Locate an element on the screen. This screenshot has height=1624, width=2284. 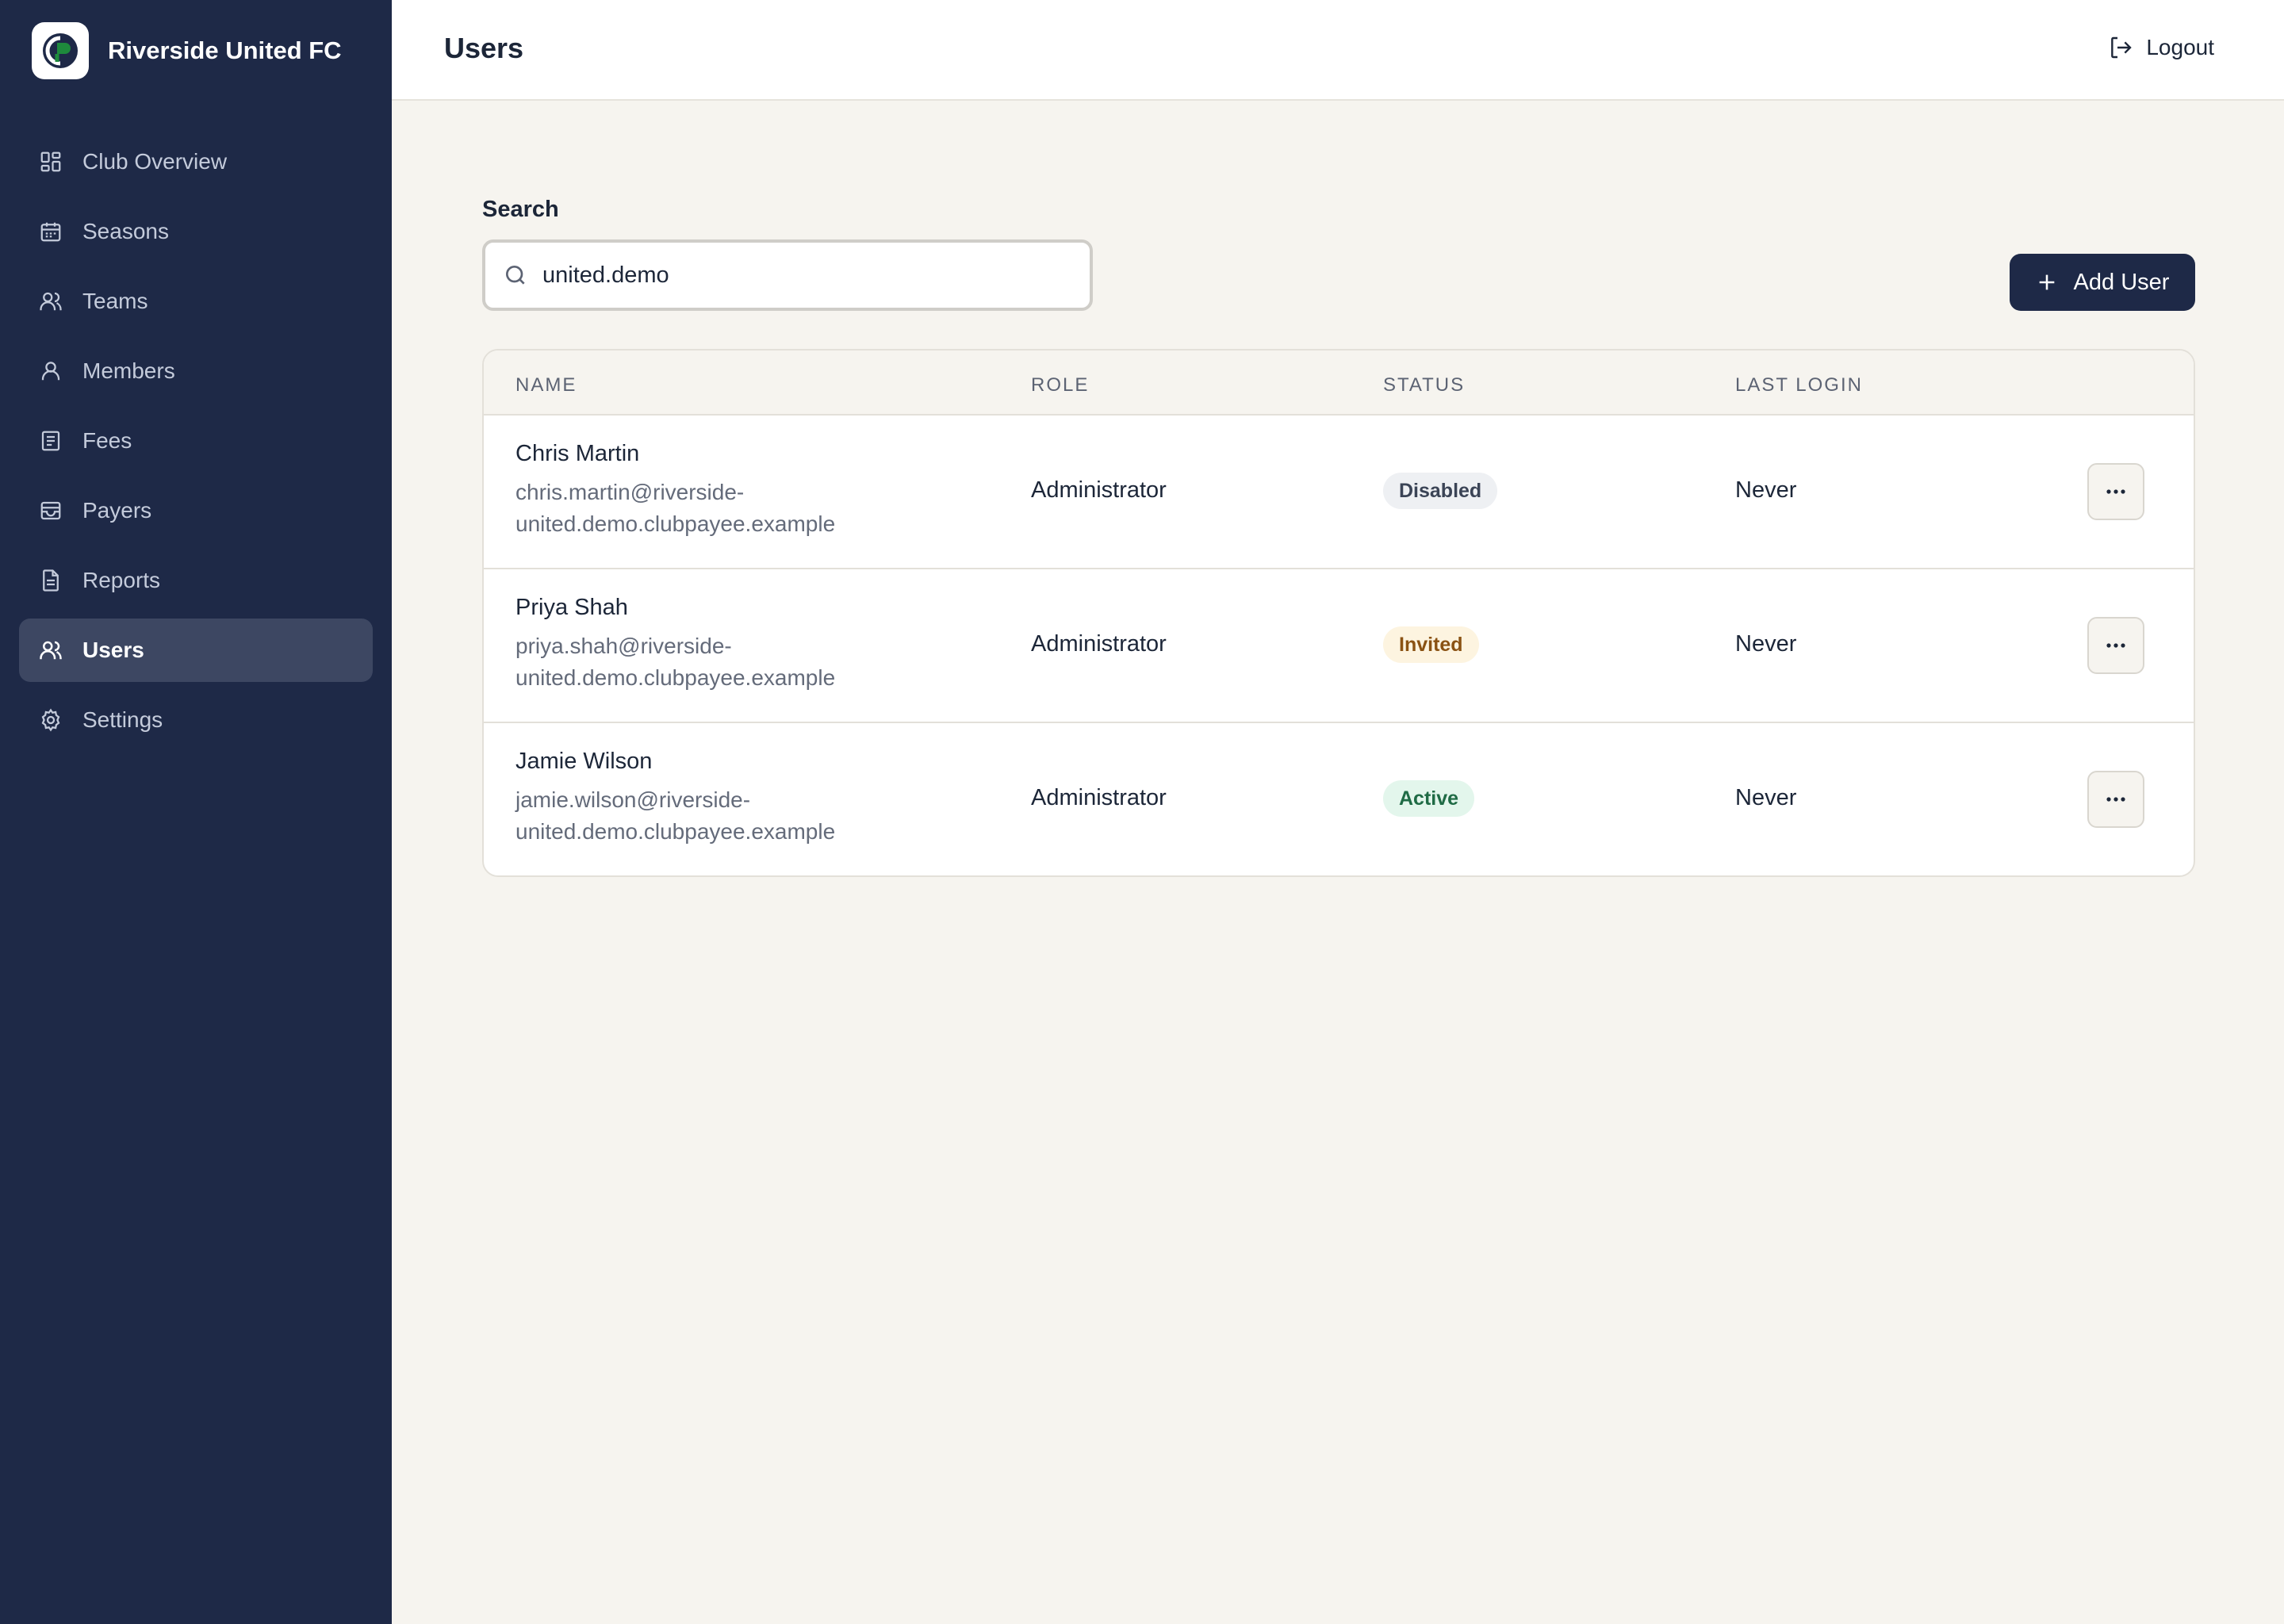
sidebar-item-fees: Fees is located at coordinates (196, 441).